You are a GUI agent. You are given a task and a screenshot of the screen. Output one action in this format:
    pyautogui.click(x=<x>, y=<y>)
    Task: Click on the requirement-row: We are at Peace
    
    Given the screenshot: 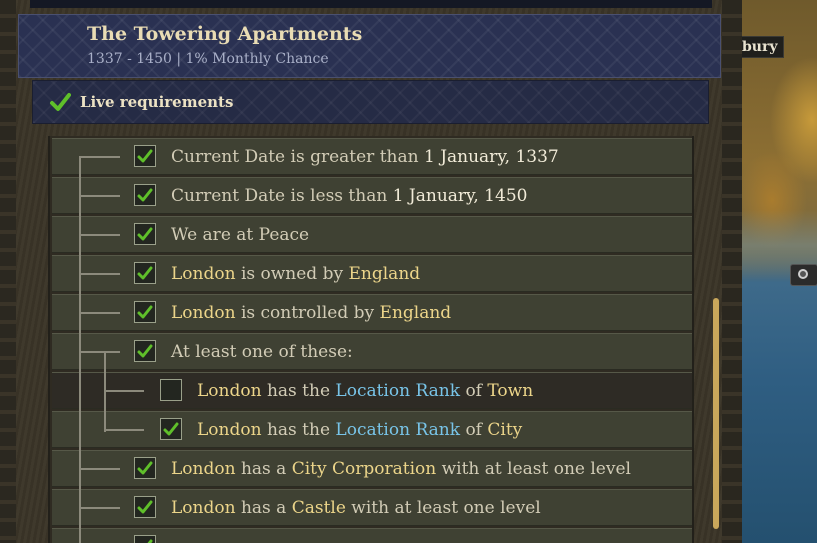 What is the action you would take?
    pyautogui.click(x=372, y=234)
    